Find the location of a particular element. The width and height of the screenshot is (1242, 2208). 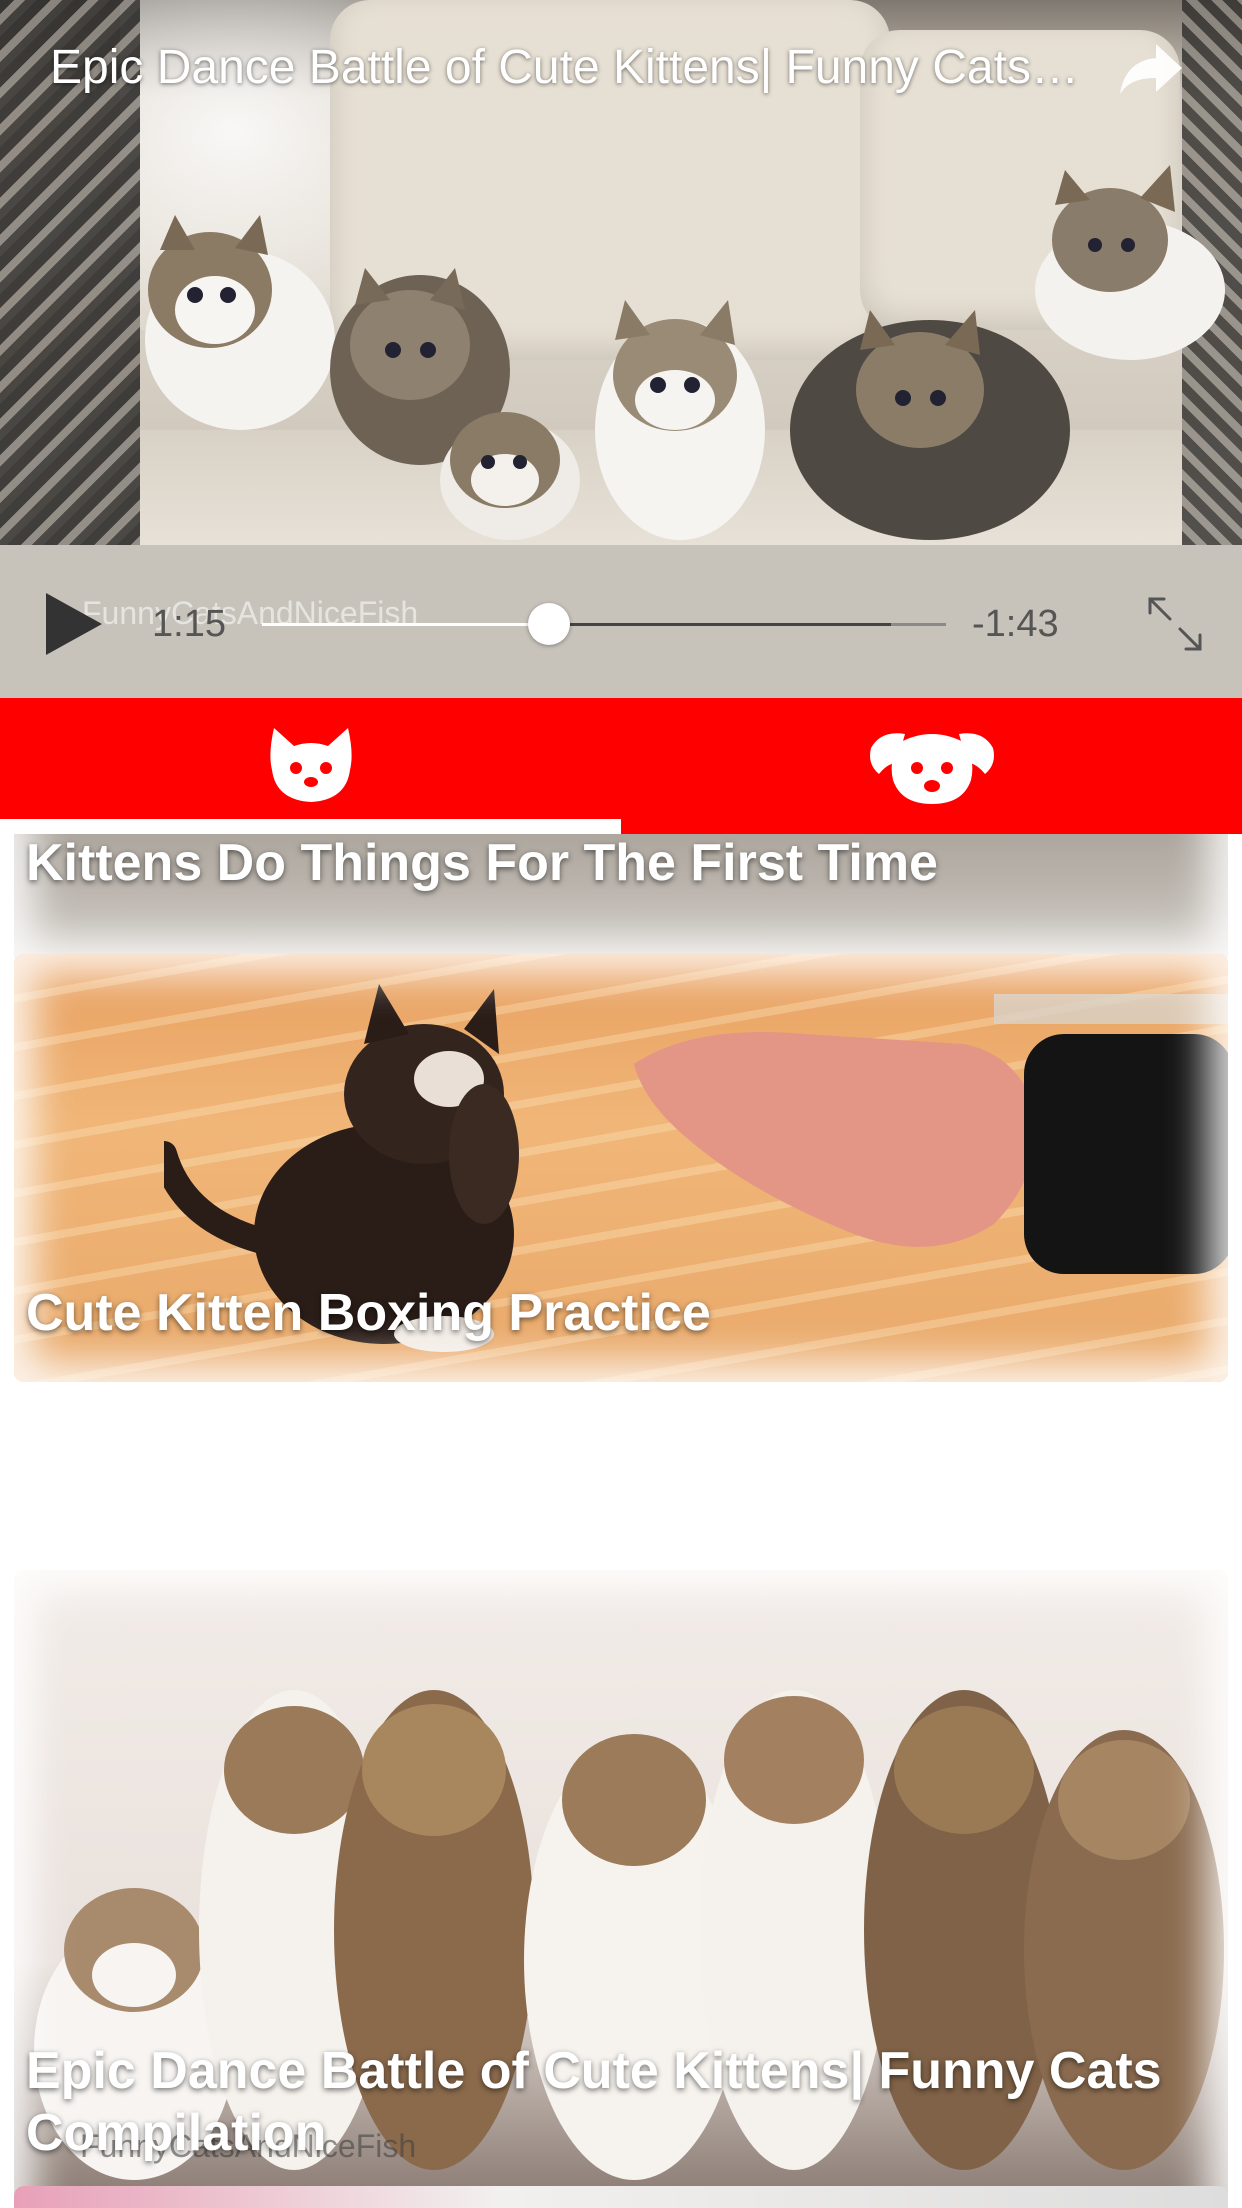

hand-illustration is located at coordinates (931, 1134).